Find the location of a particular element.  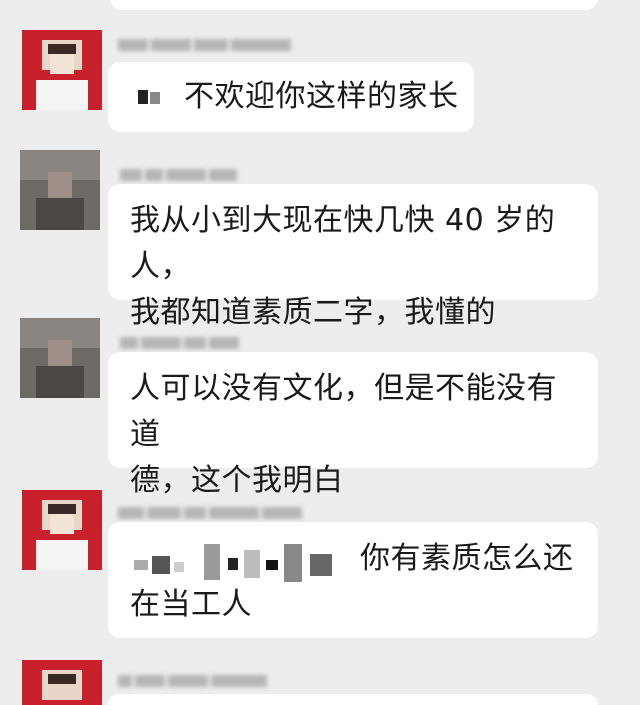

message-text-line: 我从小到大现在快几快 40 岁的人， is located at coordinates (343, 243).